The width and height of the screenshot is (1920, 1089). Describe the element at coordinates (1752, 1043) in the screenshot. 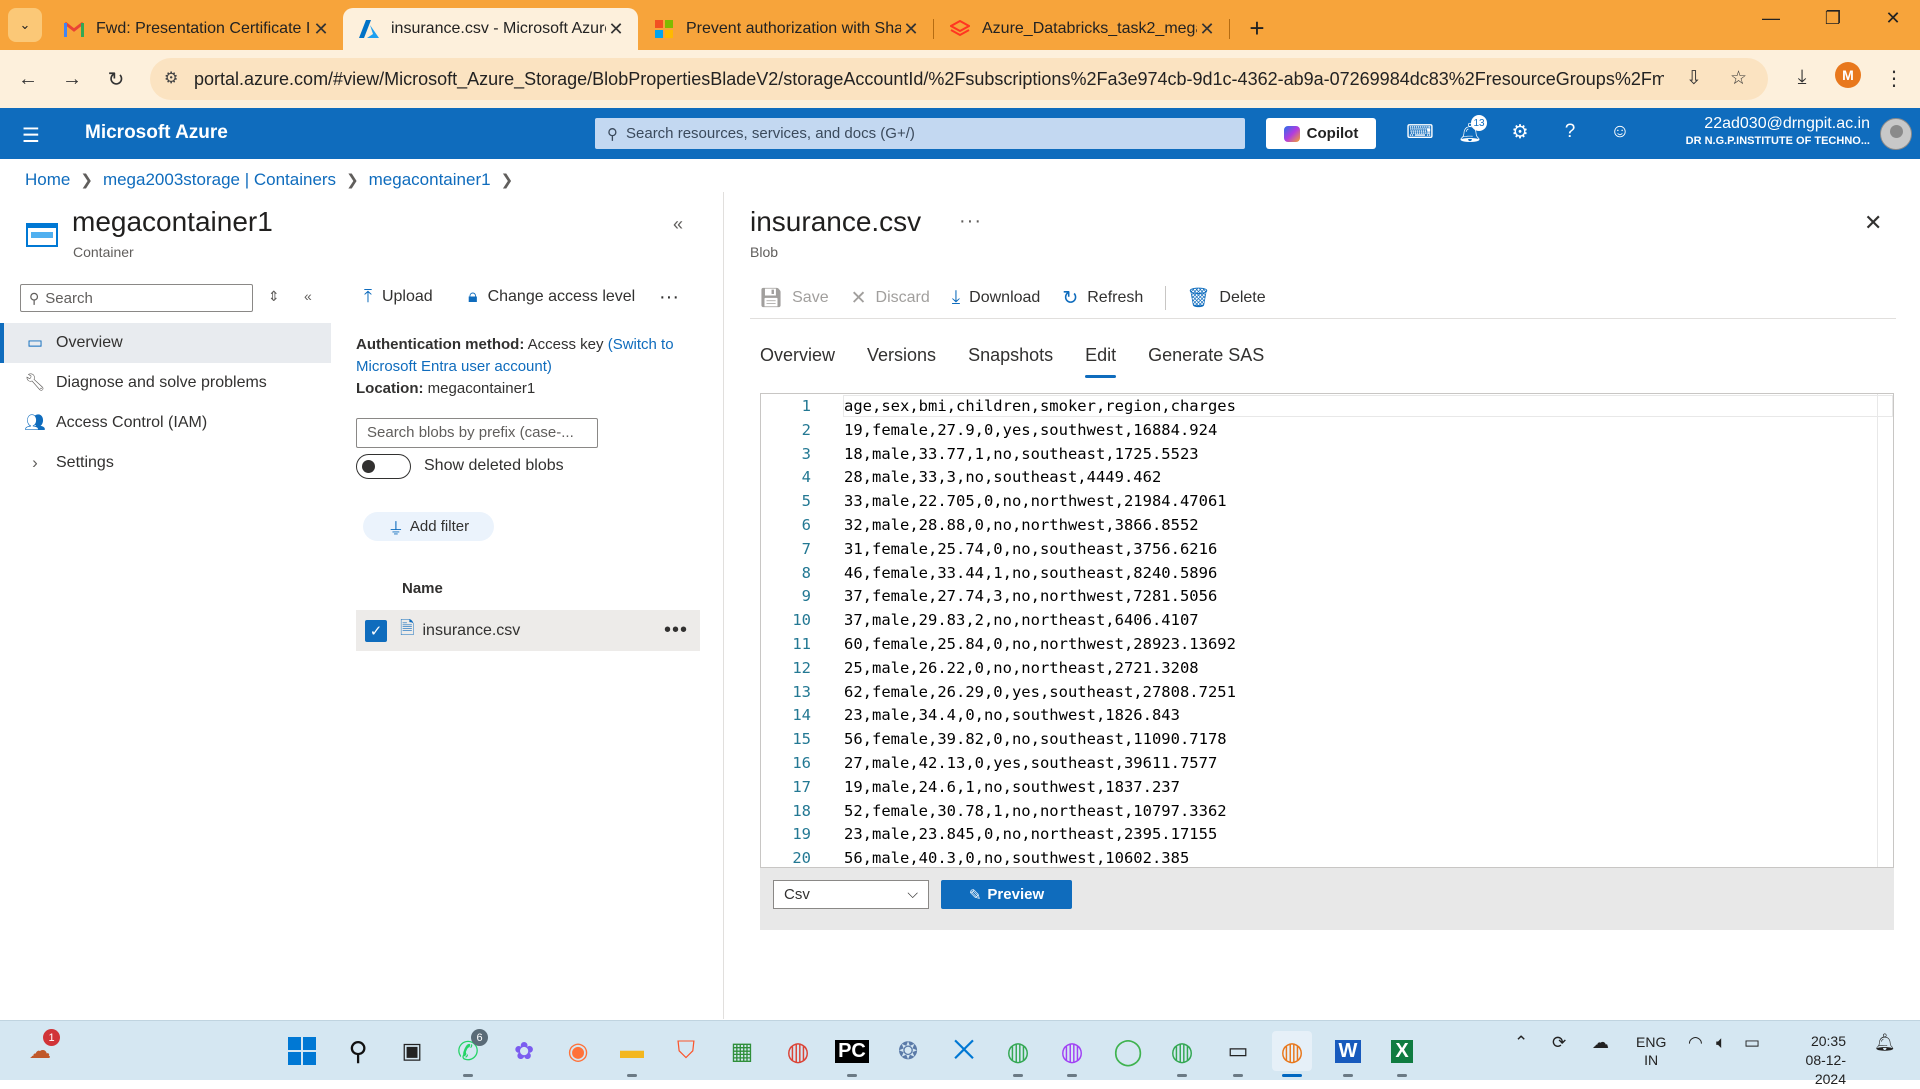

I see `battery-icon: ▭` at that location.